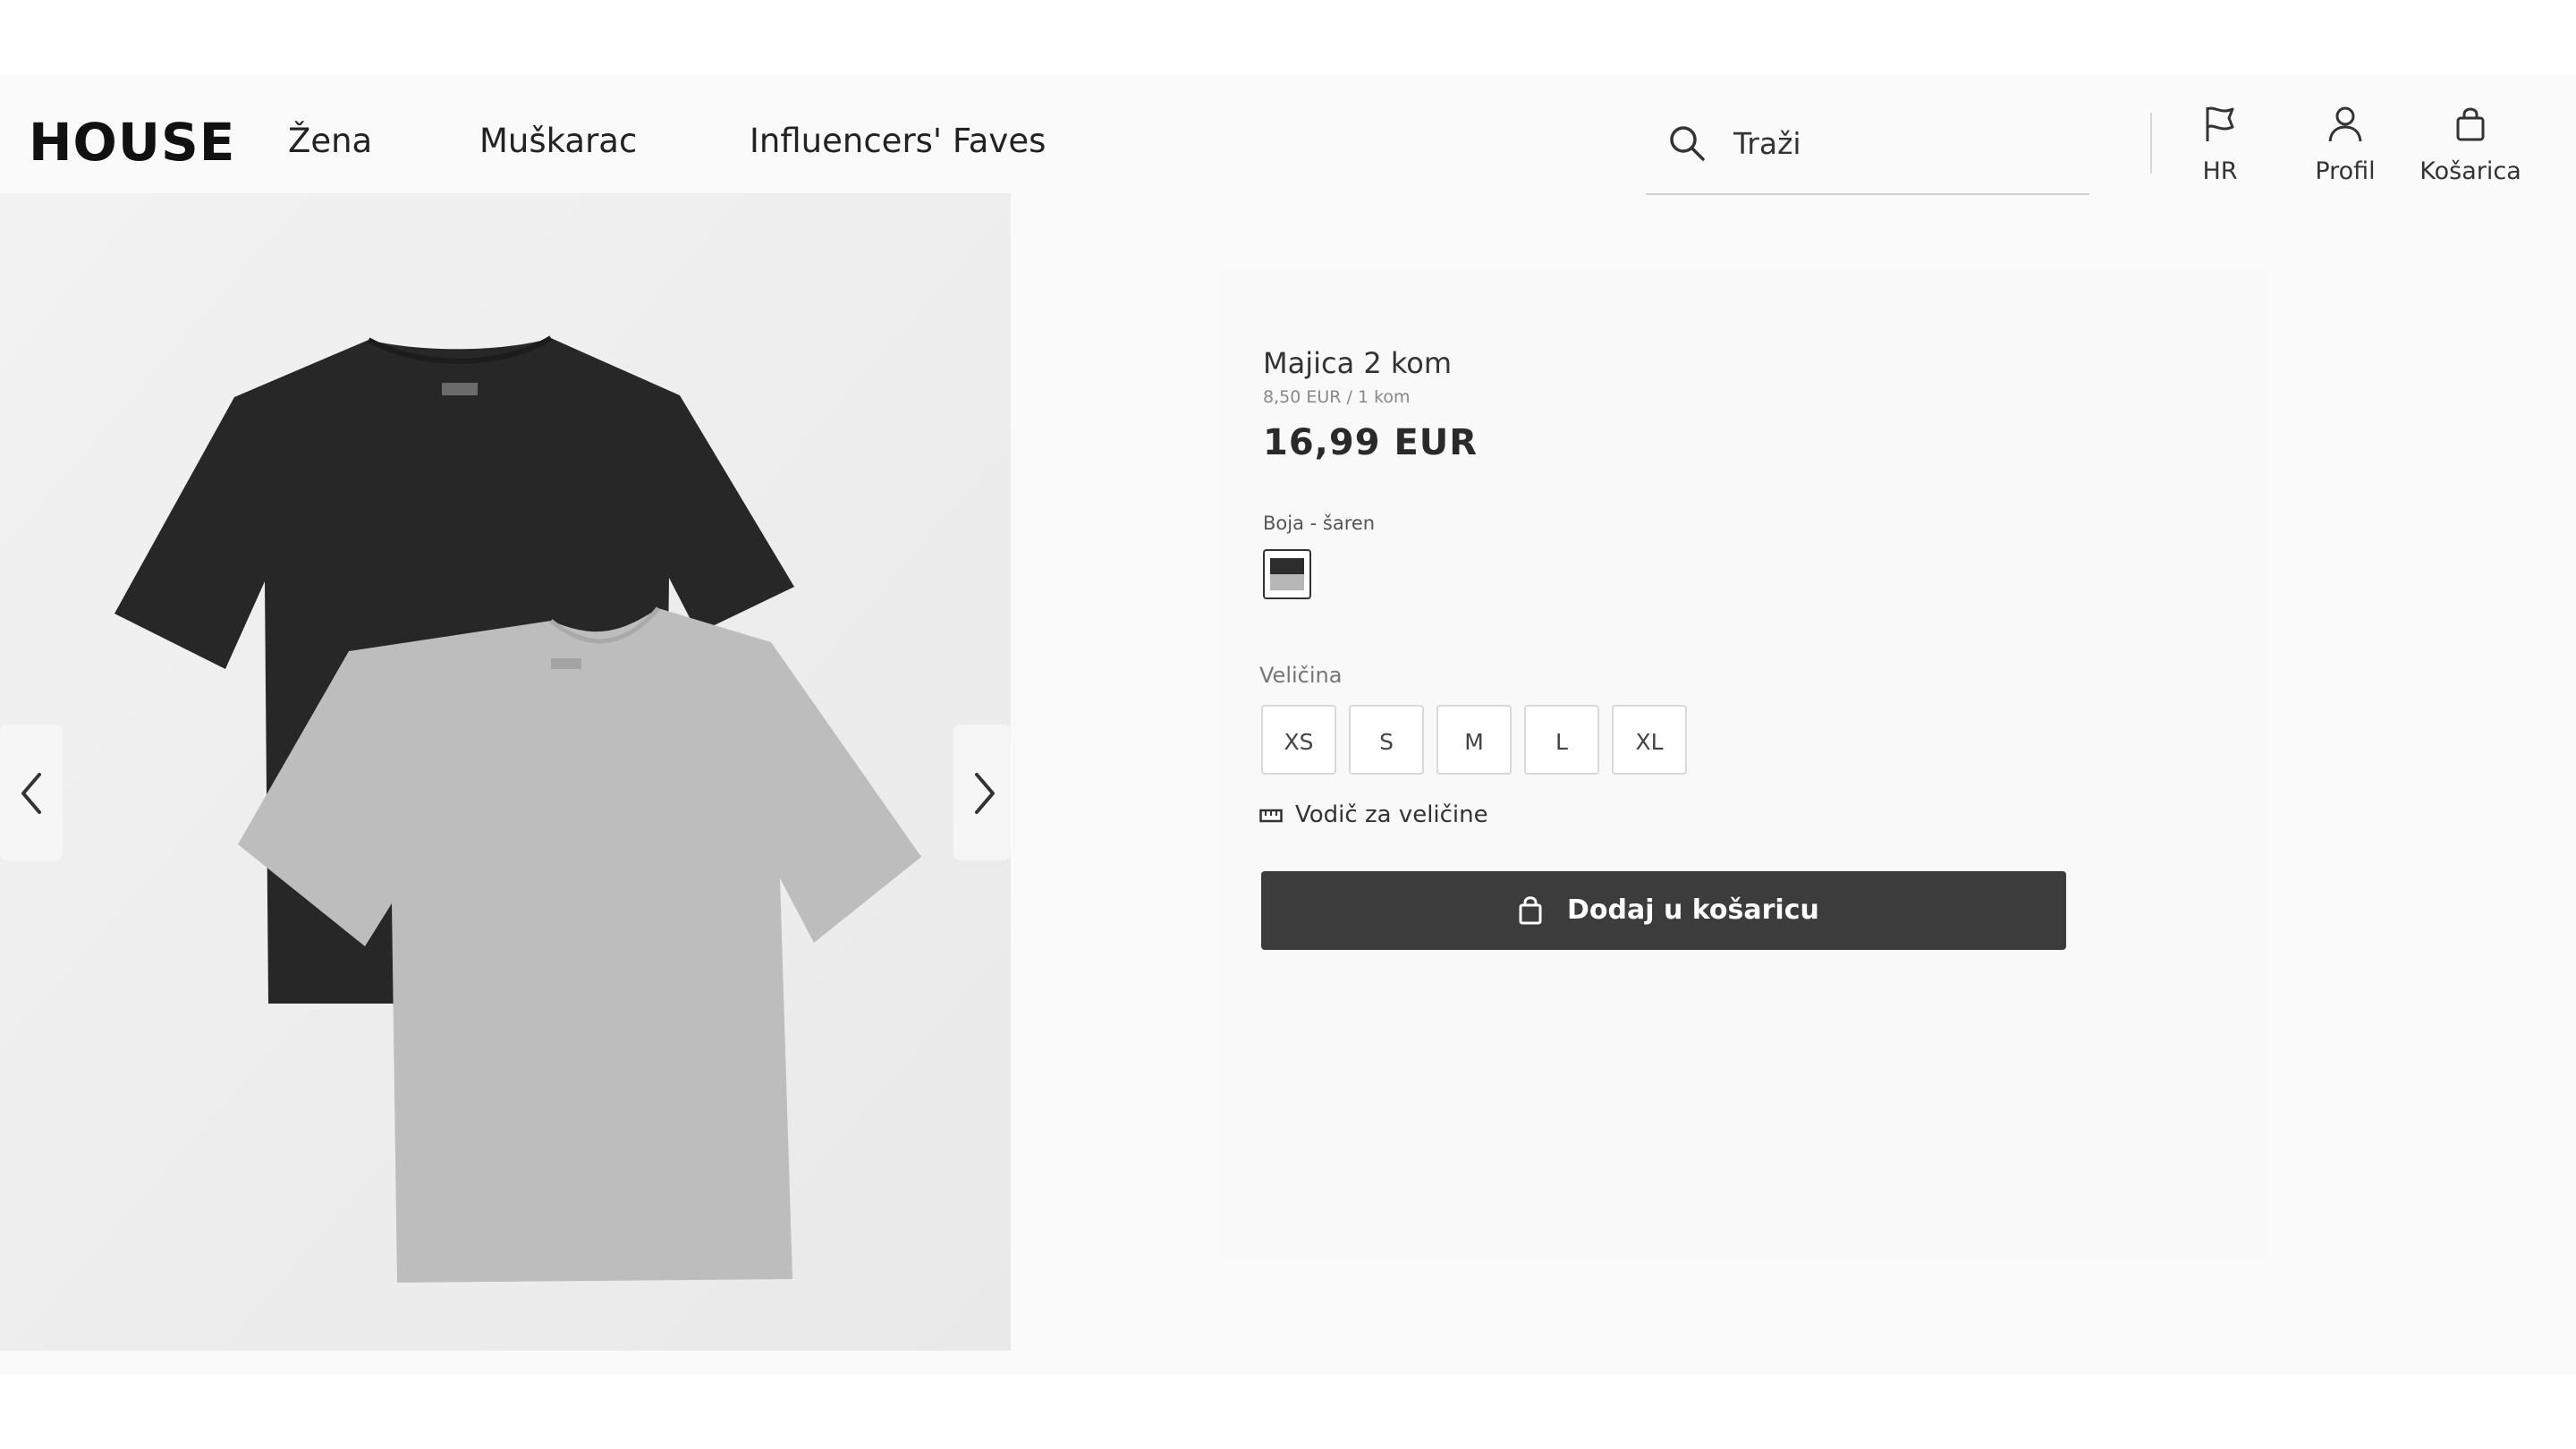  Describe the element at coordinates (1391, 814) in the screenshot. I see `size-guide-label: Vodič za veličine` at that location.